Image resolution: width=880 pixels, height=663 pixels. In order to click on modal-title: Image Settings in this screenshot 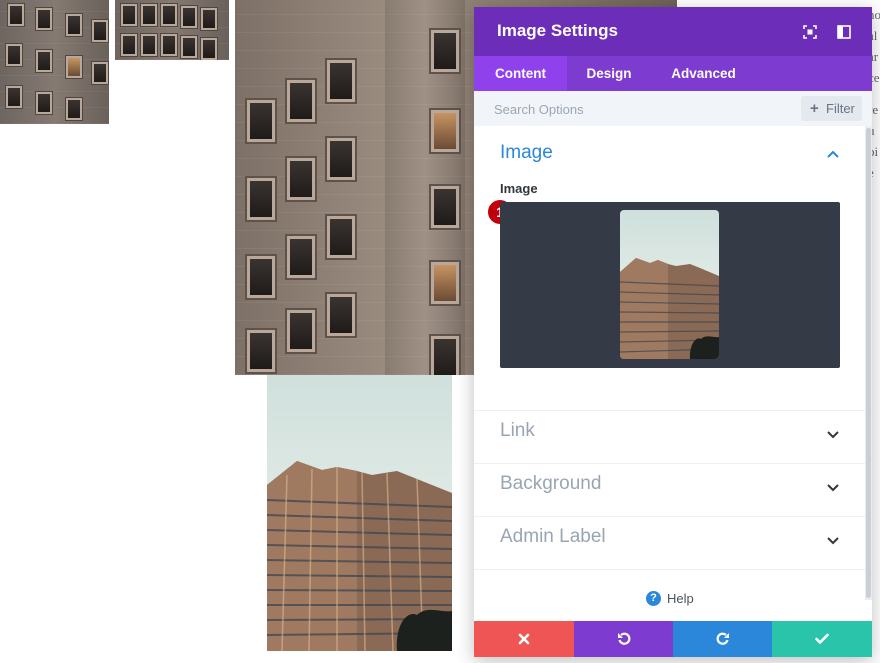, I will do `click(557, 30)`.